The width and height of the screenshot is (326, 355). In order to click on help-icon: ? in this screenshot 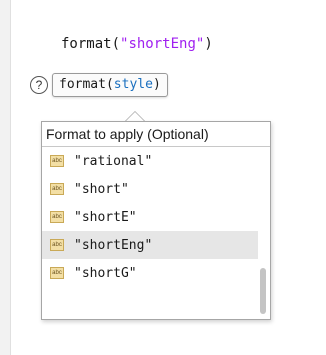, I will do `click(39, 85)`.